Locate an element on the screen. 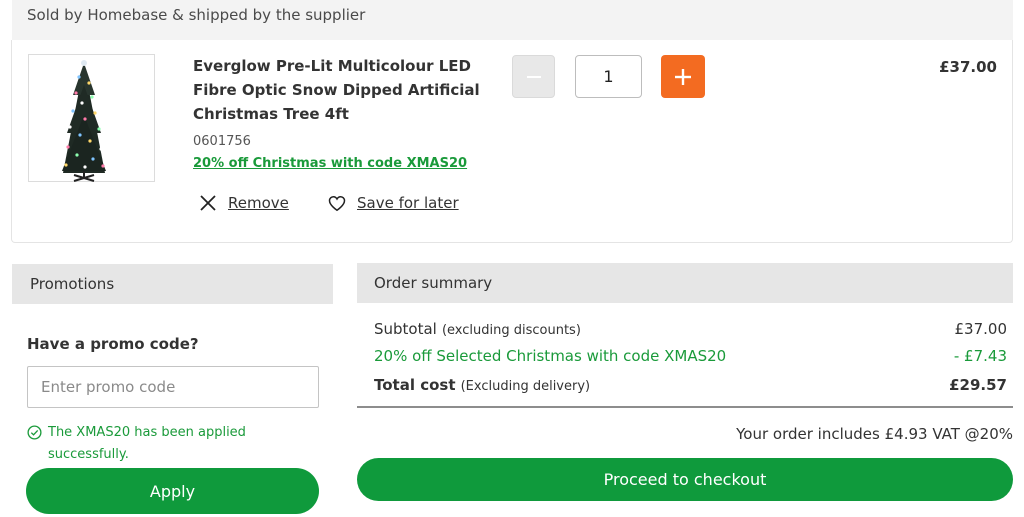 The width and height of the screenshot is (1024, 517). promo-code-question: Have a promo code? is located at coordinates (113, 344).